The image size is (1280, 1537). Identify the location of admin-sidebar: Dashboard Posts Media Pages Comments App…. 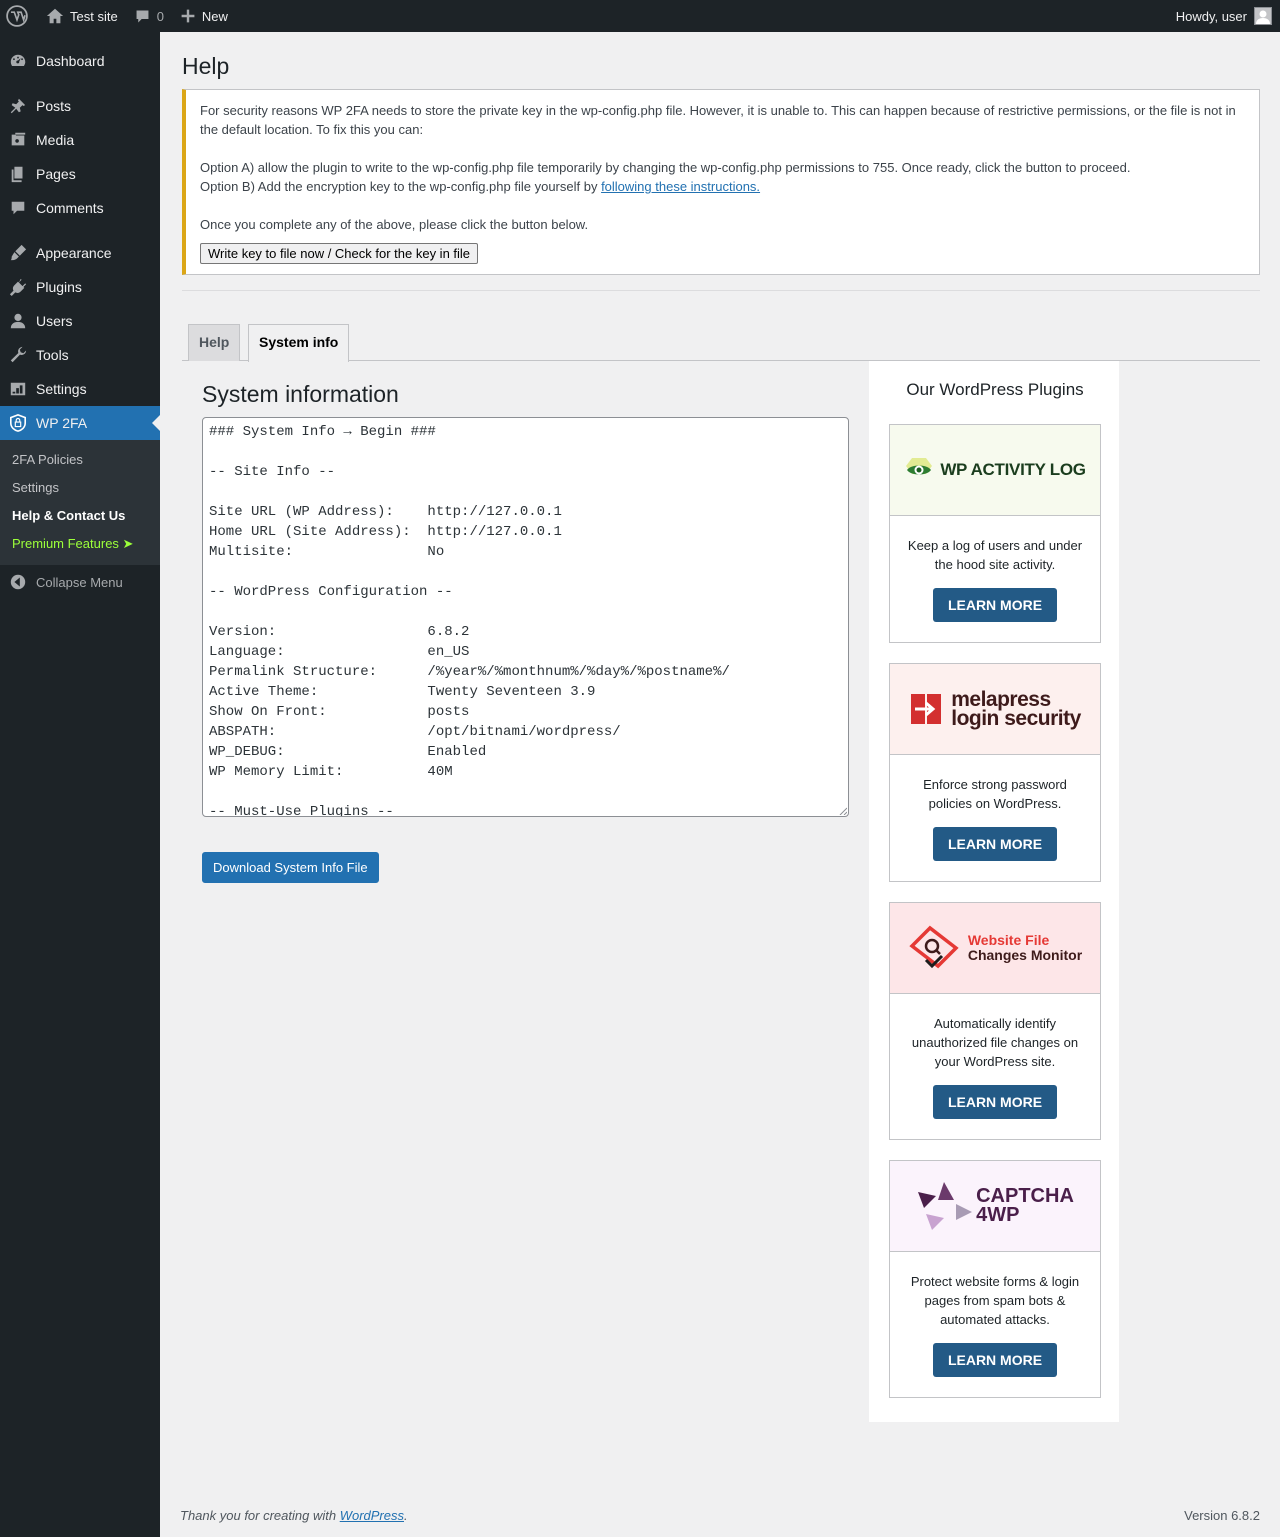
(80, 784).